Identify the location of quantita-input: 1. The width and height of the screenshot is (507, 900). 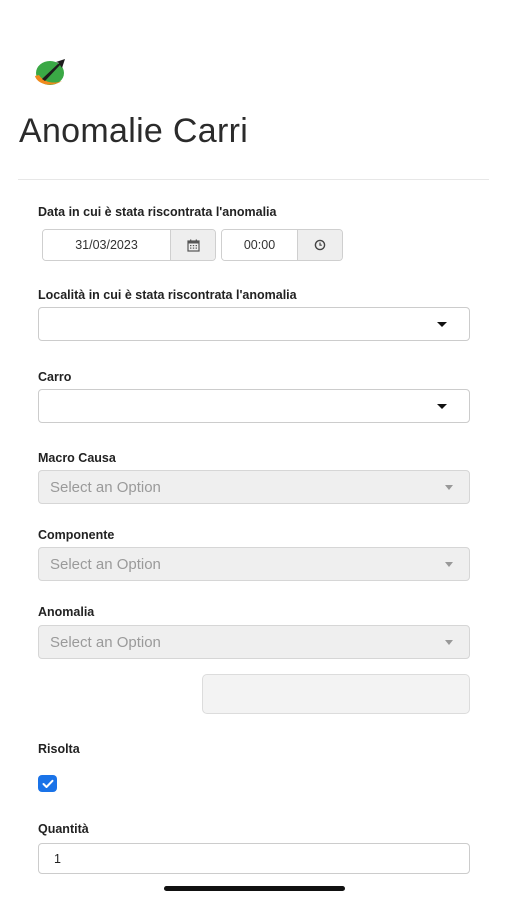
(254, 858).